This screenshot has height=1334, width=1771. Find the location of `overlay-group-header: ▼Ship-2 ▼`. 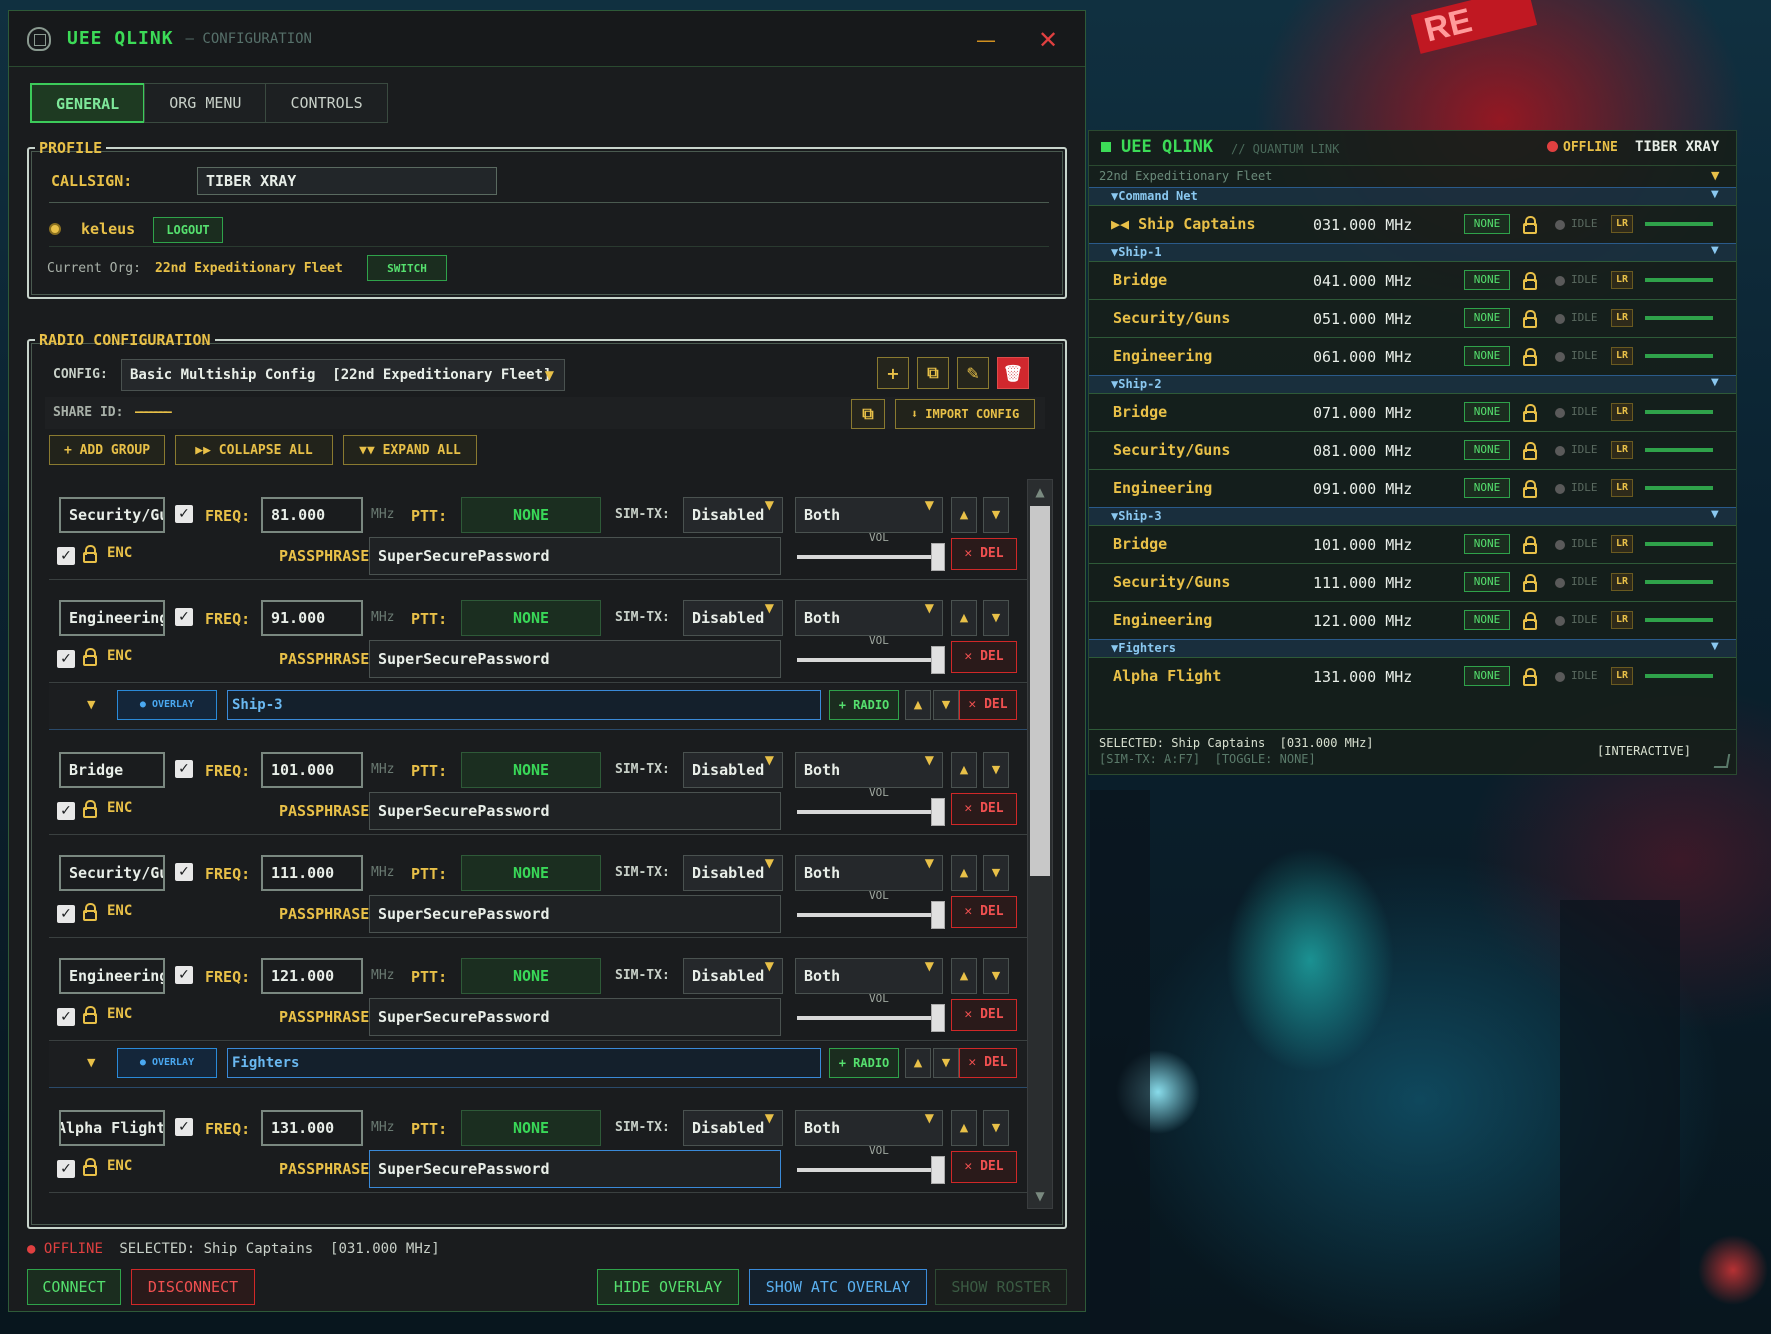

overlay-group-header: ▼Ship-2 ▼ is located at coordinates (1412, 384).